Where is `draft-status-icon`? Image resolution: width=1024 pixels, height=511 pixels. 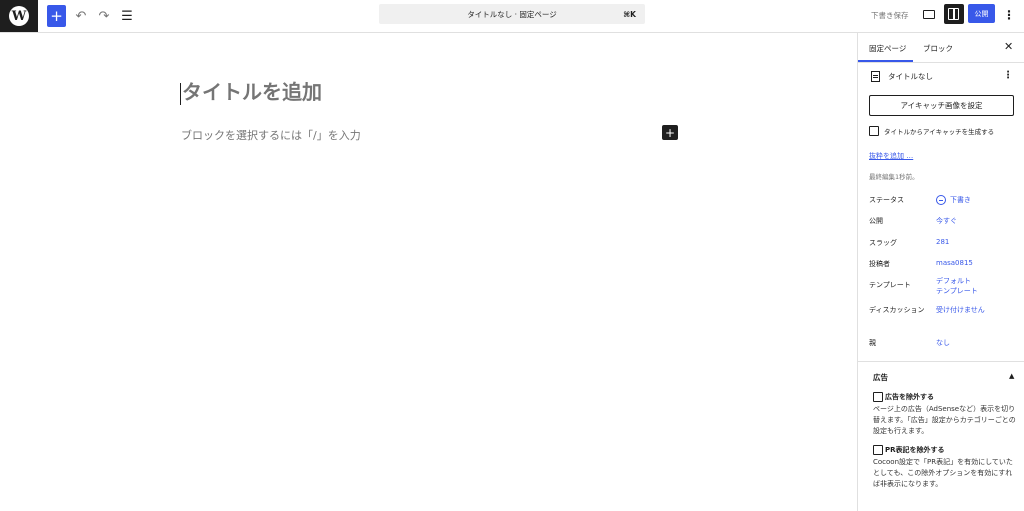
draft-status-icon is located at coordinates (941, 200).